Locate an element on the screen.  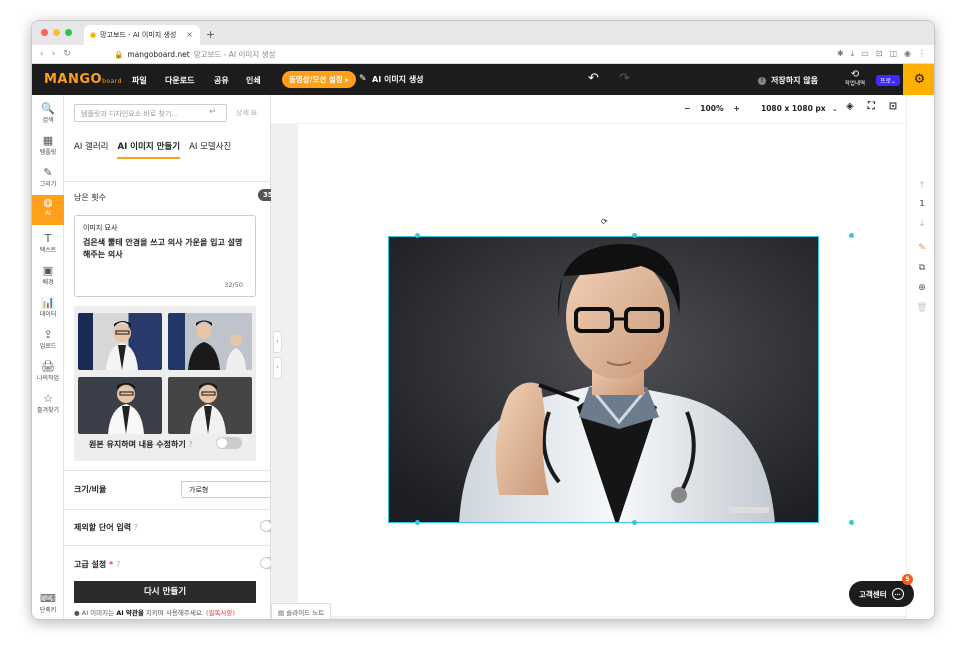
keyboard-icon: ⌨ is located at coordinates (48, 598).